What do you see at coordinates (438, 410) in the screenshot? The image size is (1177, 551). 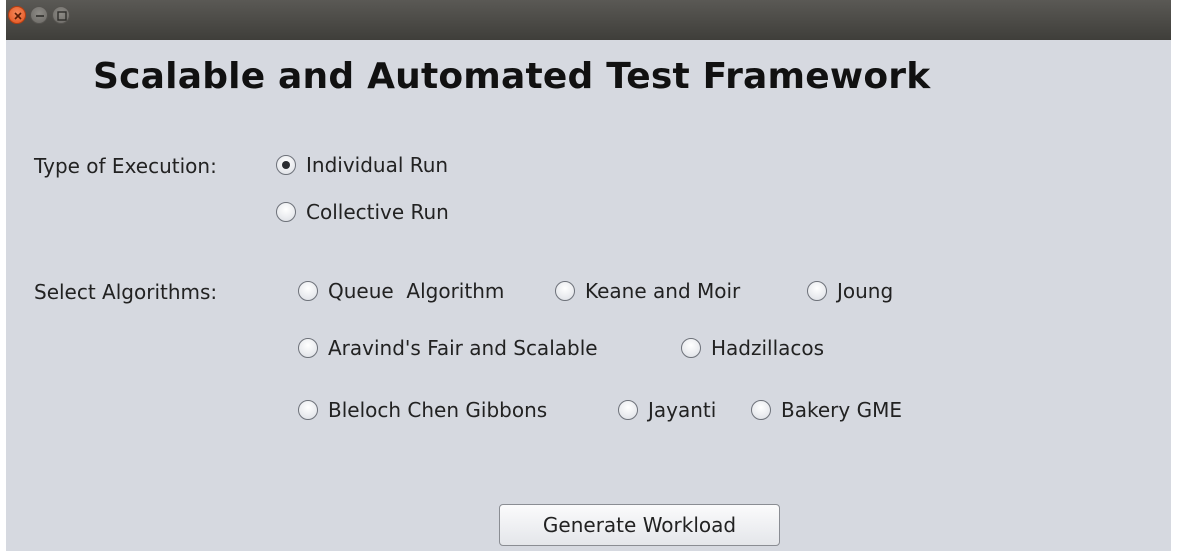 I see `radio-label: Bleloch Chen Gibbons` at bounding box center [438, 410].